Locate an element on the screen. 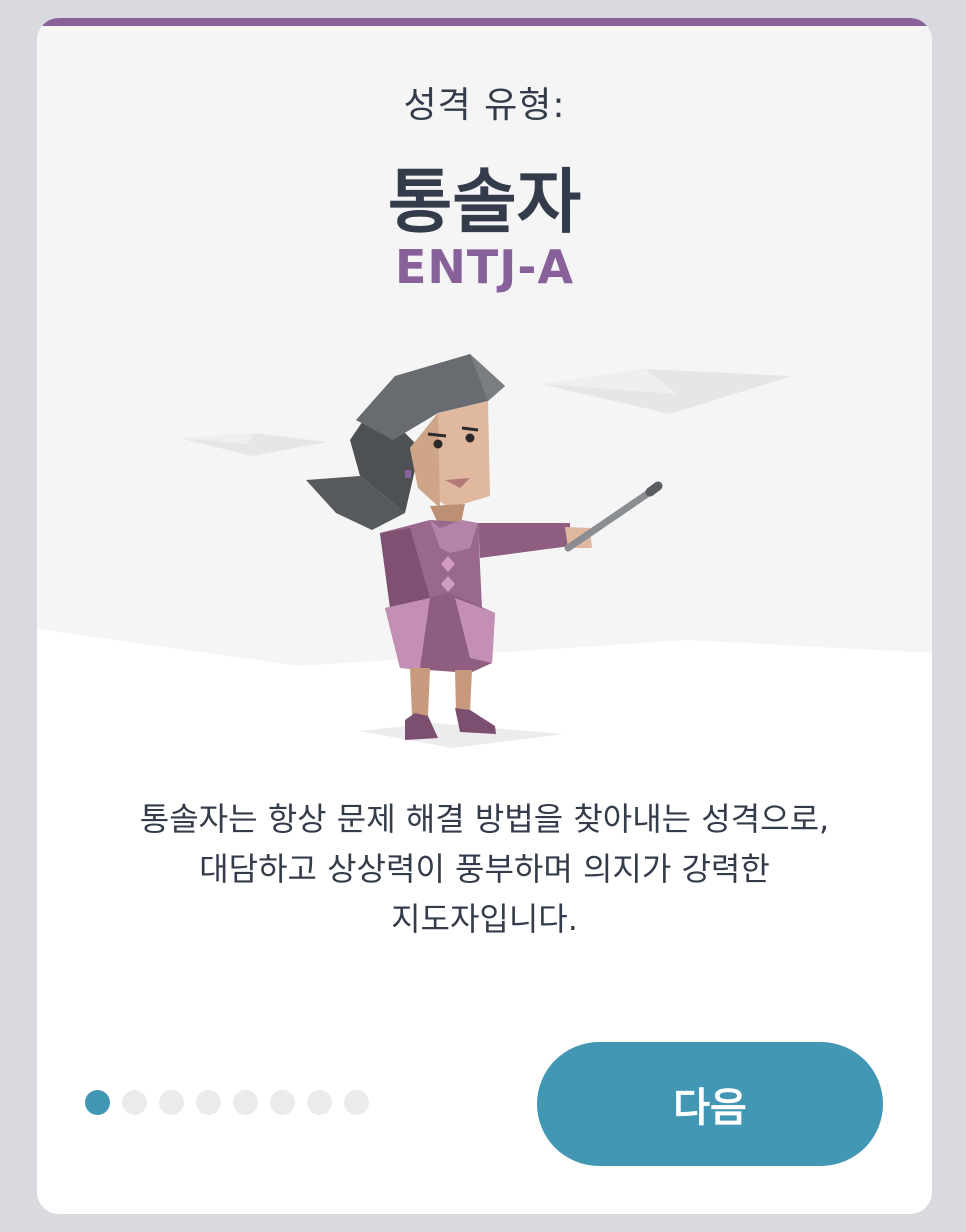  pagination-dots is located at coordinates (227, 1102).